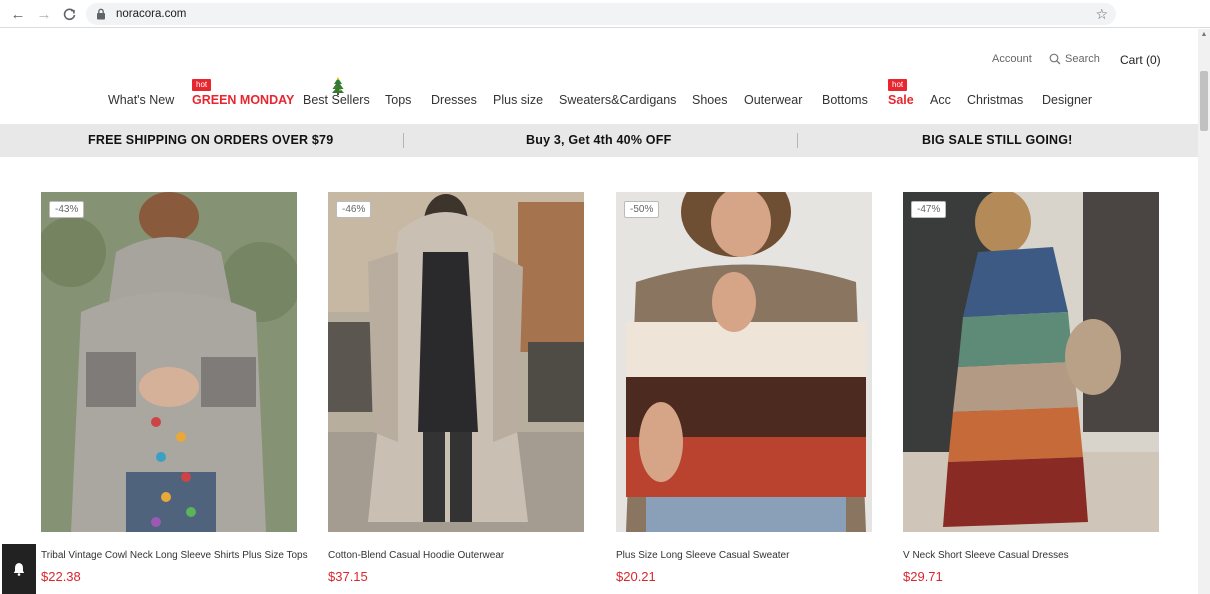 Image resolution: width=1210 pixels, height=594 pixels. Describe the element at coordinates (929, 209) in the screenshot. I see `discount-badge: -47%` at that location.